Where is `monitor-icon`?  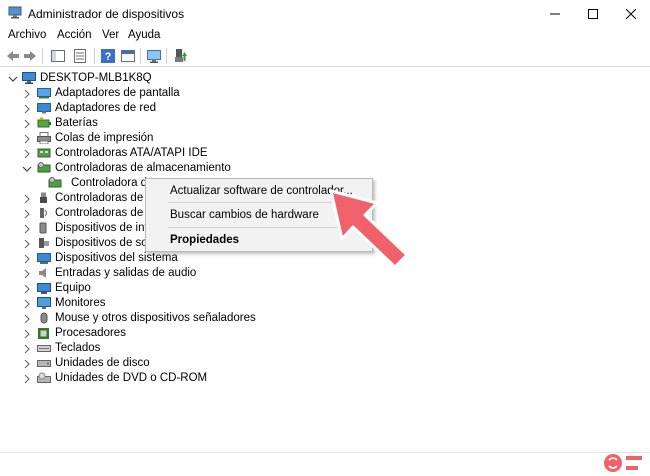 monitor-icon is located at coordinates (44, 303).